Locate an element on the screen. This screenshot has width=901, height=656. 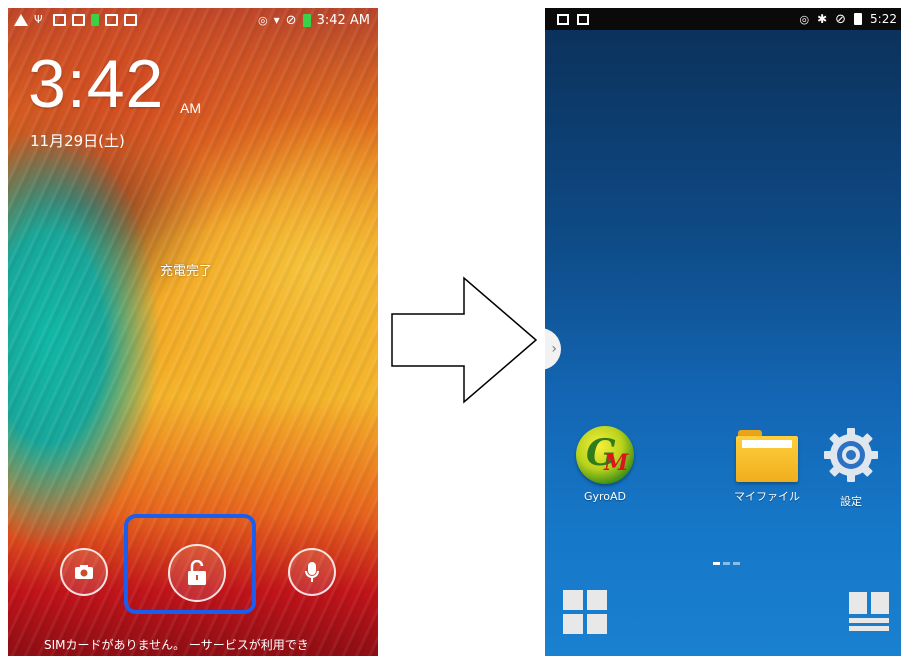
lock-date: 11月29日(土) is located at coordinates (77, 141).